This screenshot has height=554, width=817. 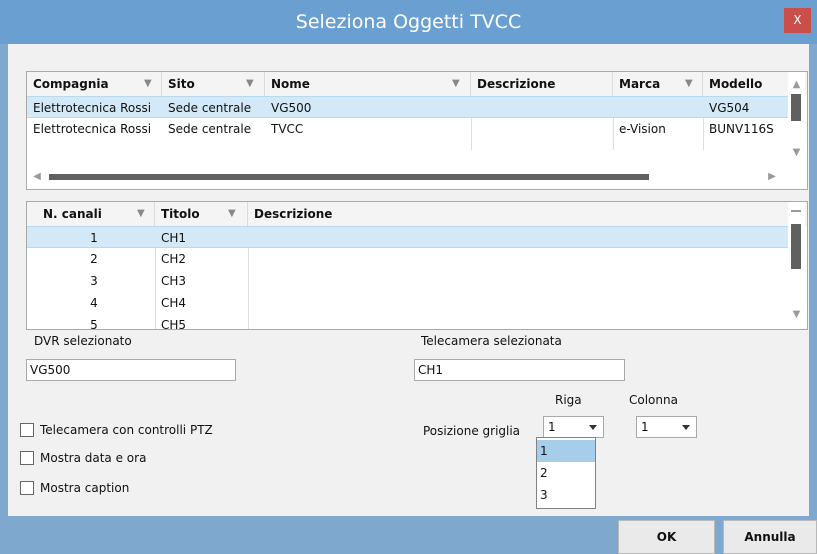 I want to click on horizontal-scrollbar: ◀ ▶, so click(x=407, y=177).